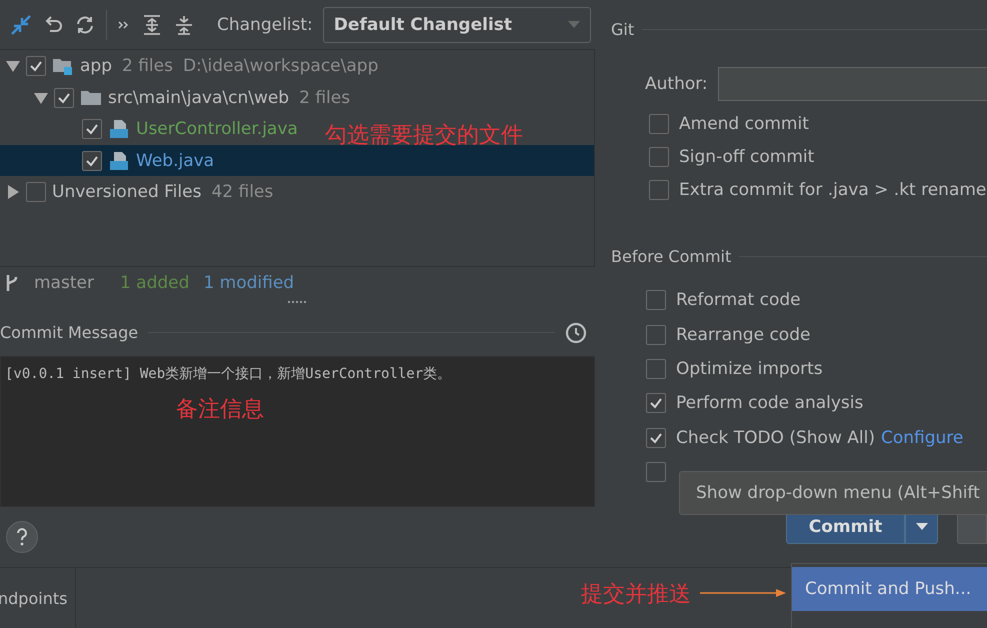 Image resolution: width=987 pixels, height=628 pixels. Describe the element at coordinates (749, 368) in the screenshot. I see `checkbox-label: Optimize imports` at that location.